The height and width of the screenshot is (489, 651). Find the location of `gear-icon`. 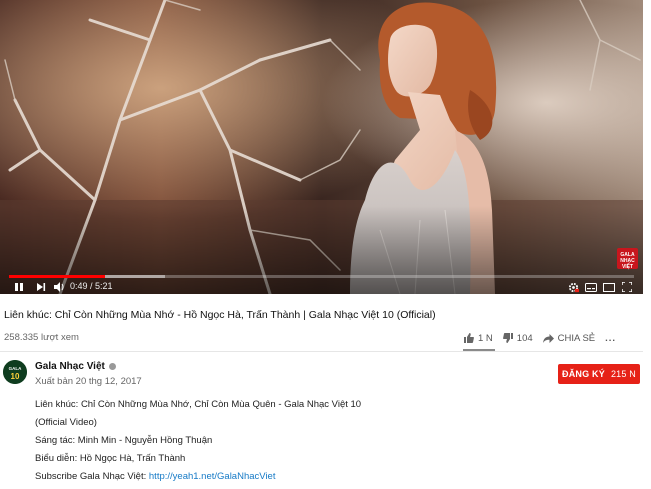

gear-icon is located at coordinates (573, 287).